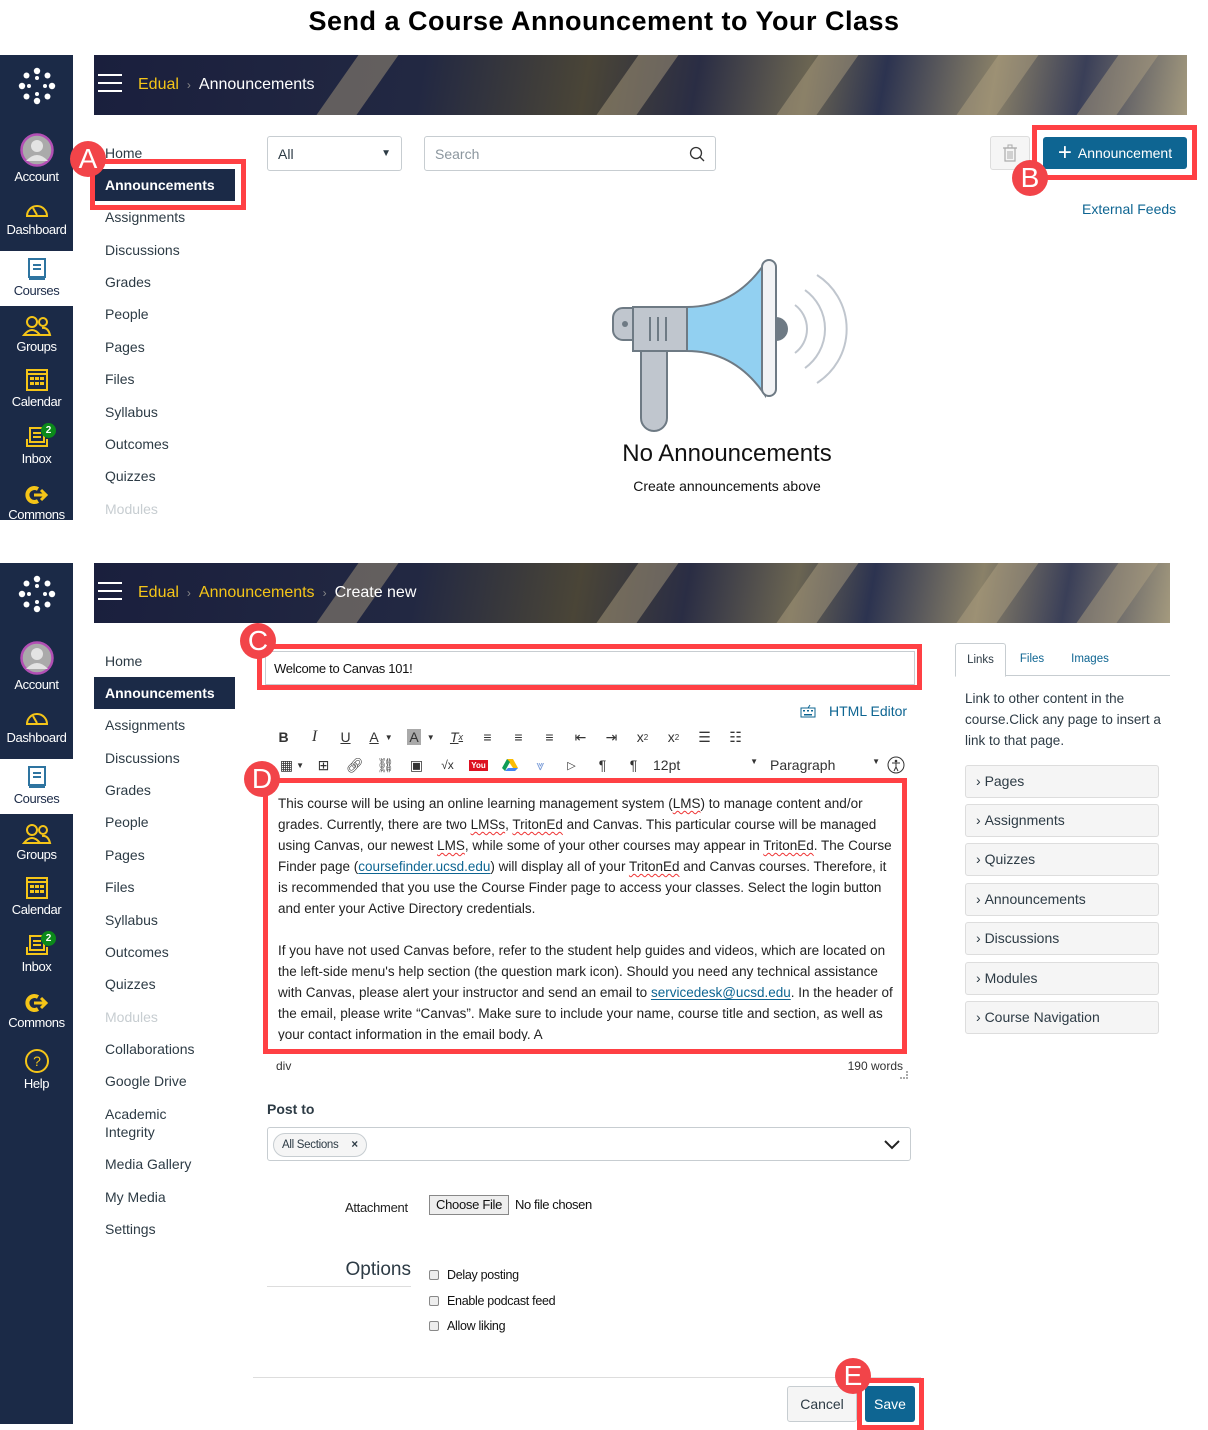  What do you see at coordinates (478, 765) in the screenshot?
I see `youtube-icon: You` at bounding box center [478, 765].